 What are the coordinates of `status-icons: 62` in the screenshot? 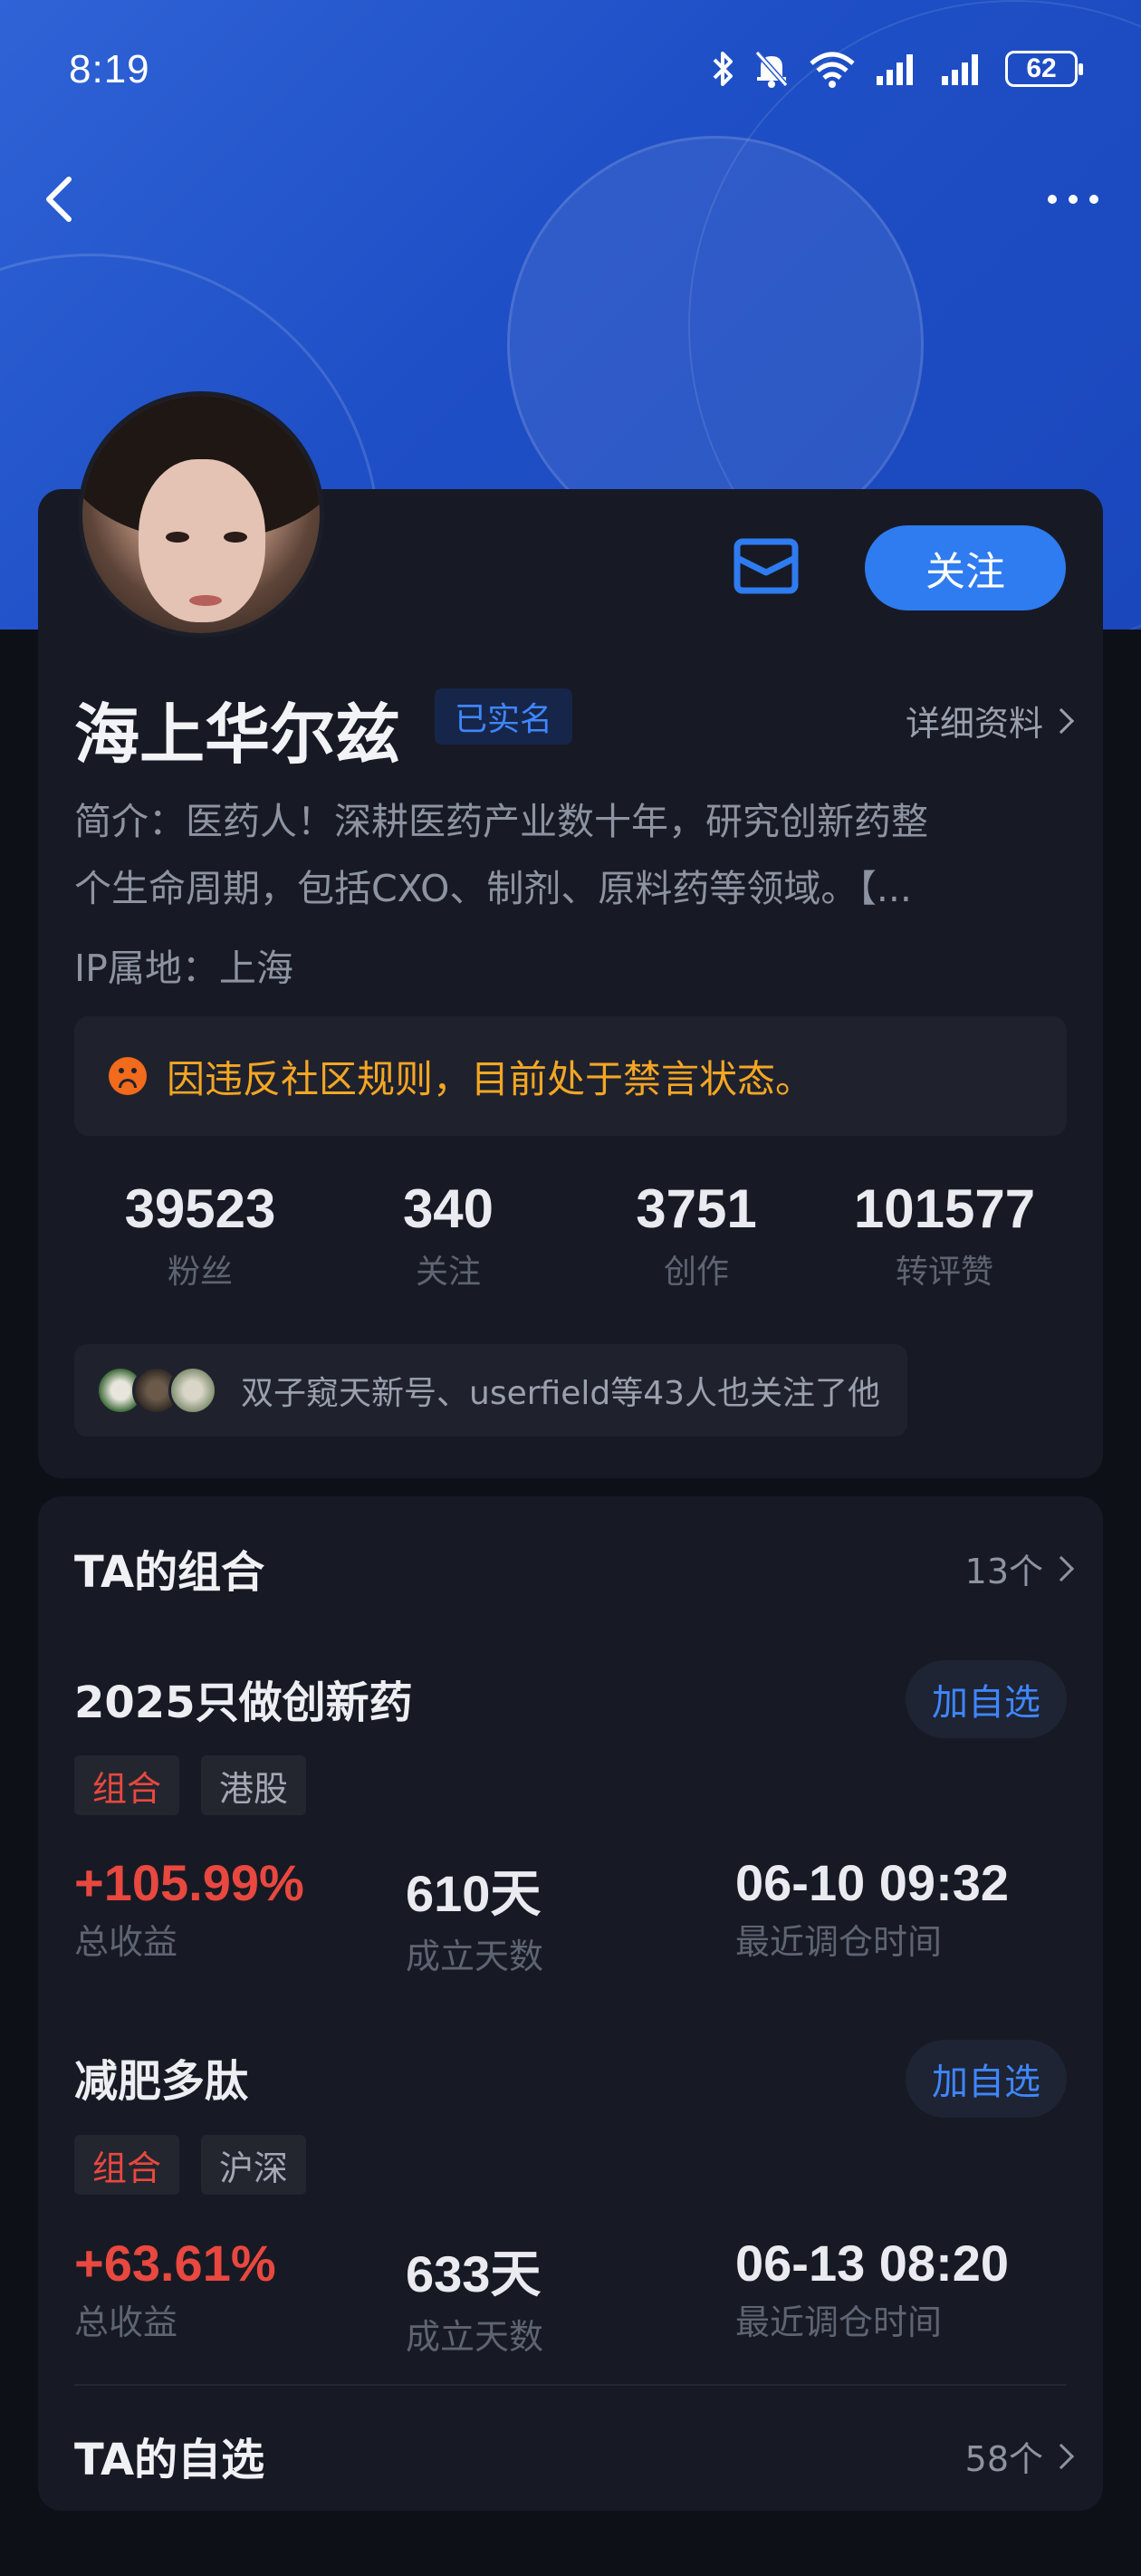 It's located at (897, 69).